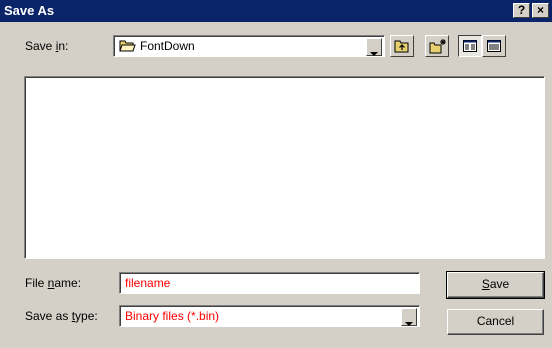 The height and width of the screenshot is (348, 552). I want to click on help-button: ?, so click(521, 10).